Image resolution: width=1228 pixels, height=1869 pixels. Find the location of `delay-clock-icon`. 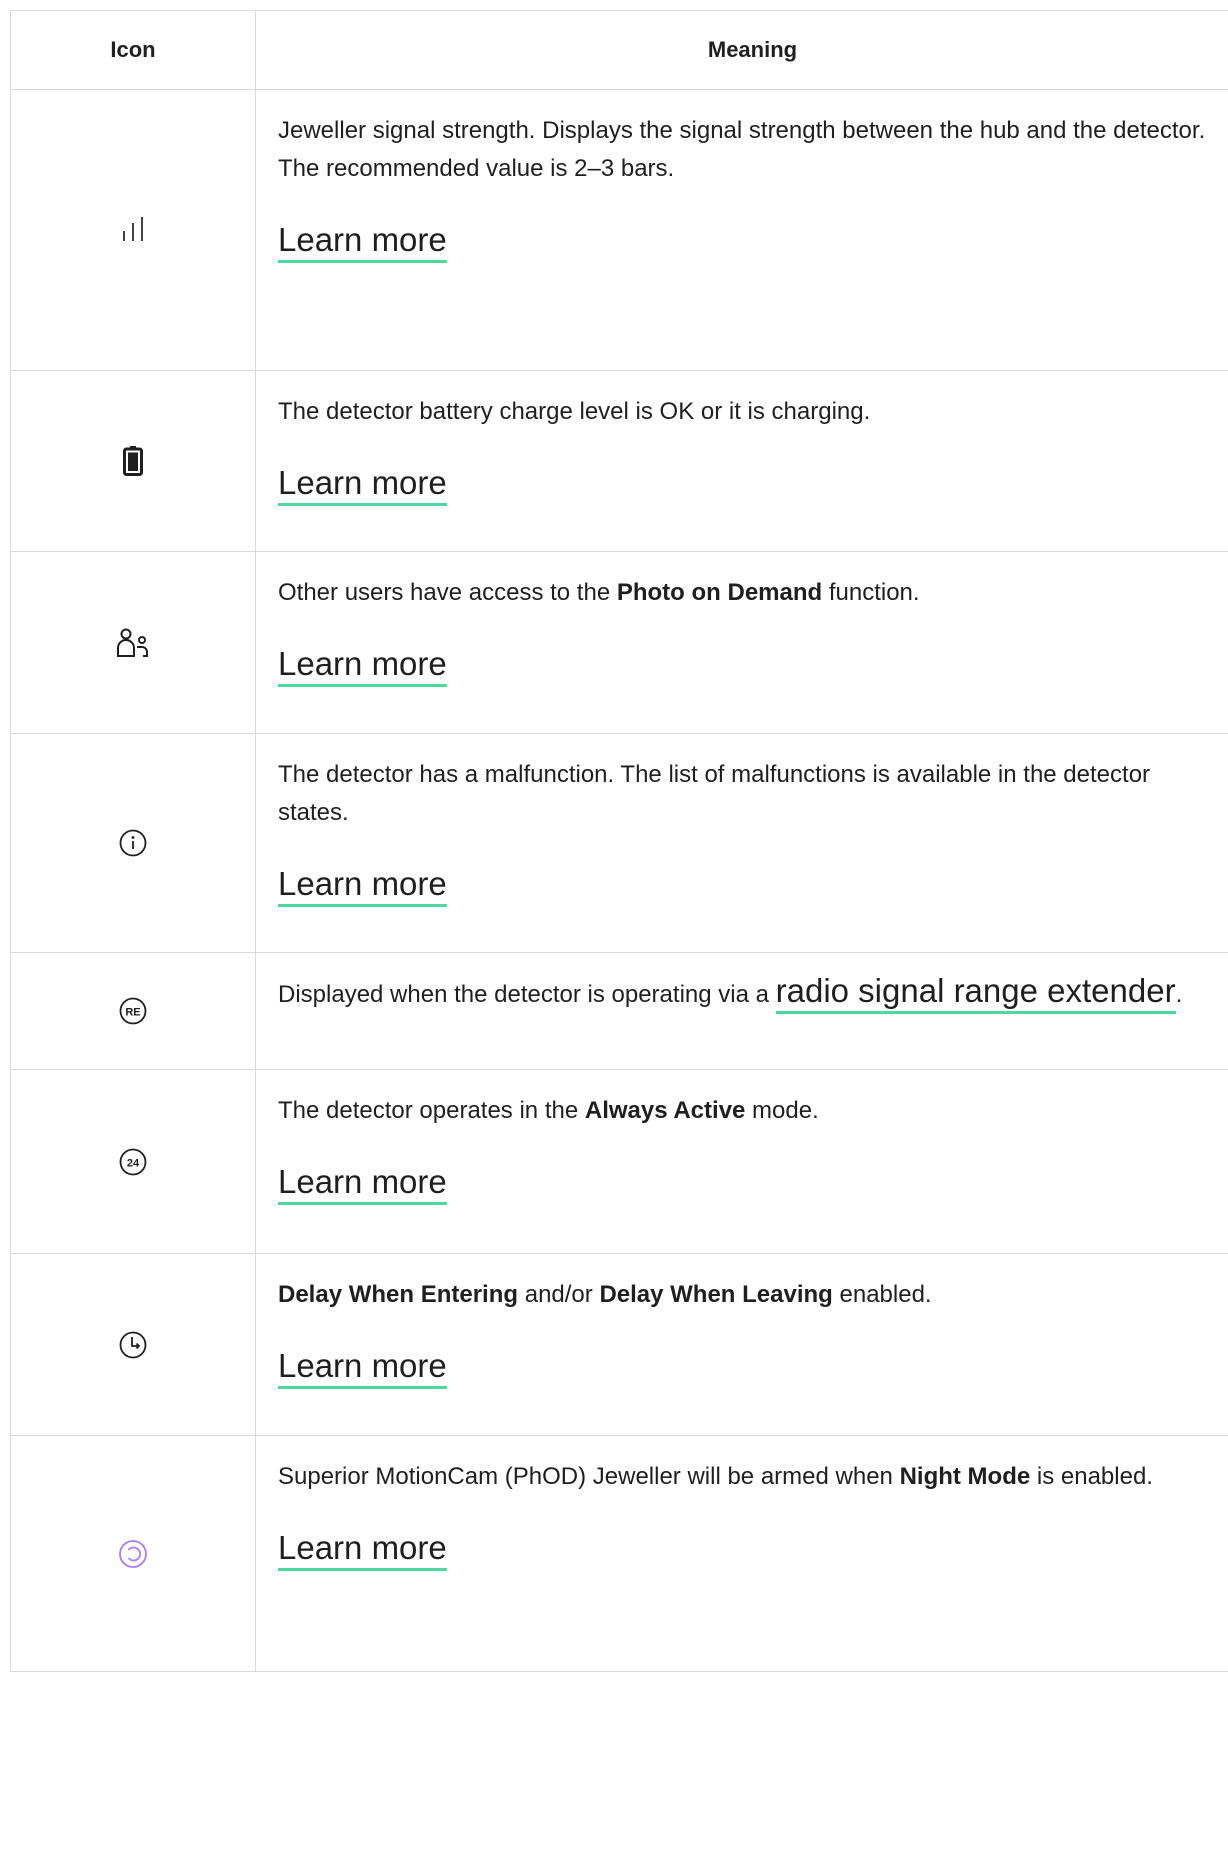

delay-clock-icon is located at coordinates (133, 1344).